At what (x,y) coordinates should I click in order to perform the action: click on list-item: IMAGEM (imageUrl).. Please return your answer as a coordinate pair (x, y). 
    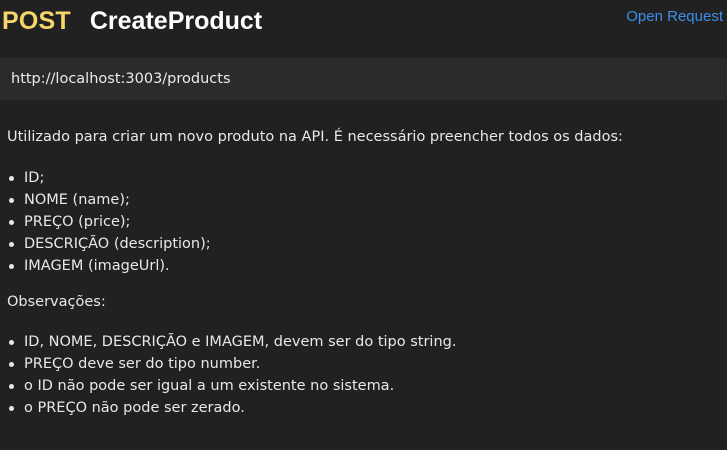
    Looking at the image, I should click on (364, 266).